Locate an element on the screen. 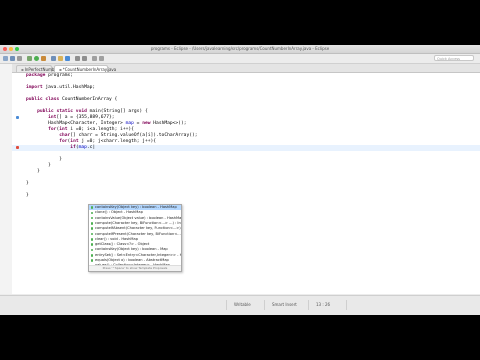 The image size is (480, 360). autocomplete-item-label: clone() : Object - HashMap is located at coordinates (119, 212).